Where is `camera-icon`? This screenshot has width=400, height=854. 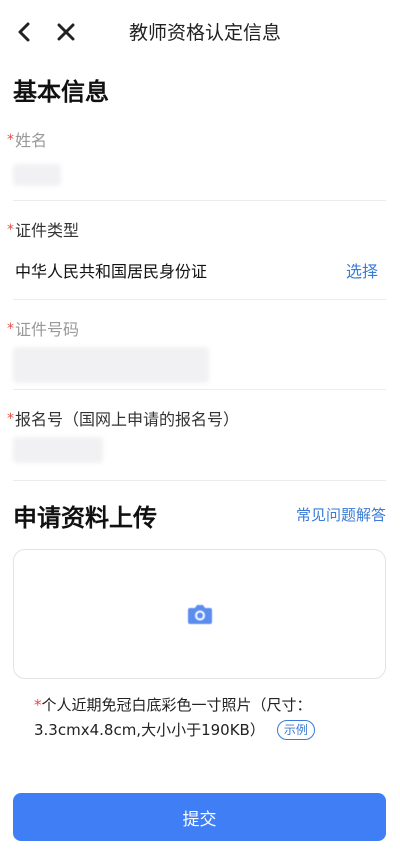 camera-icon is located at coordinates (199, 614).